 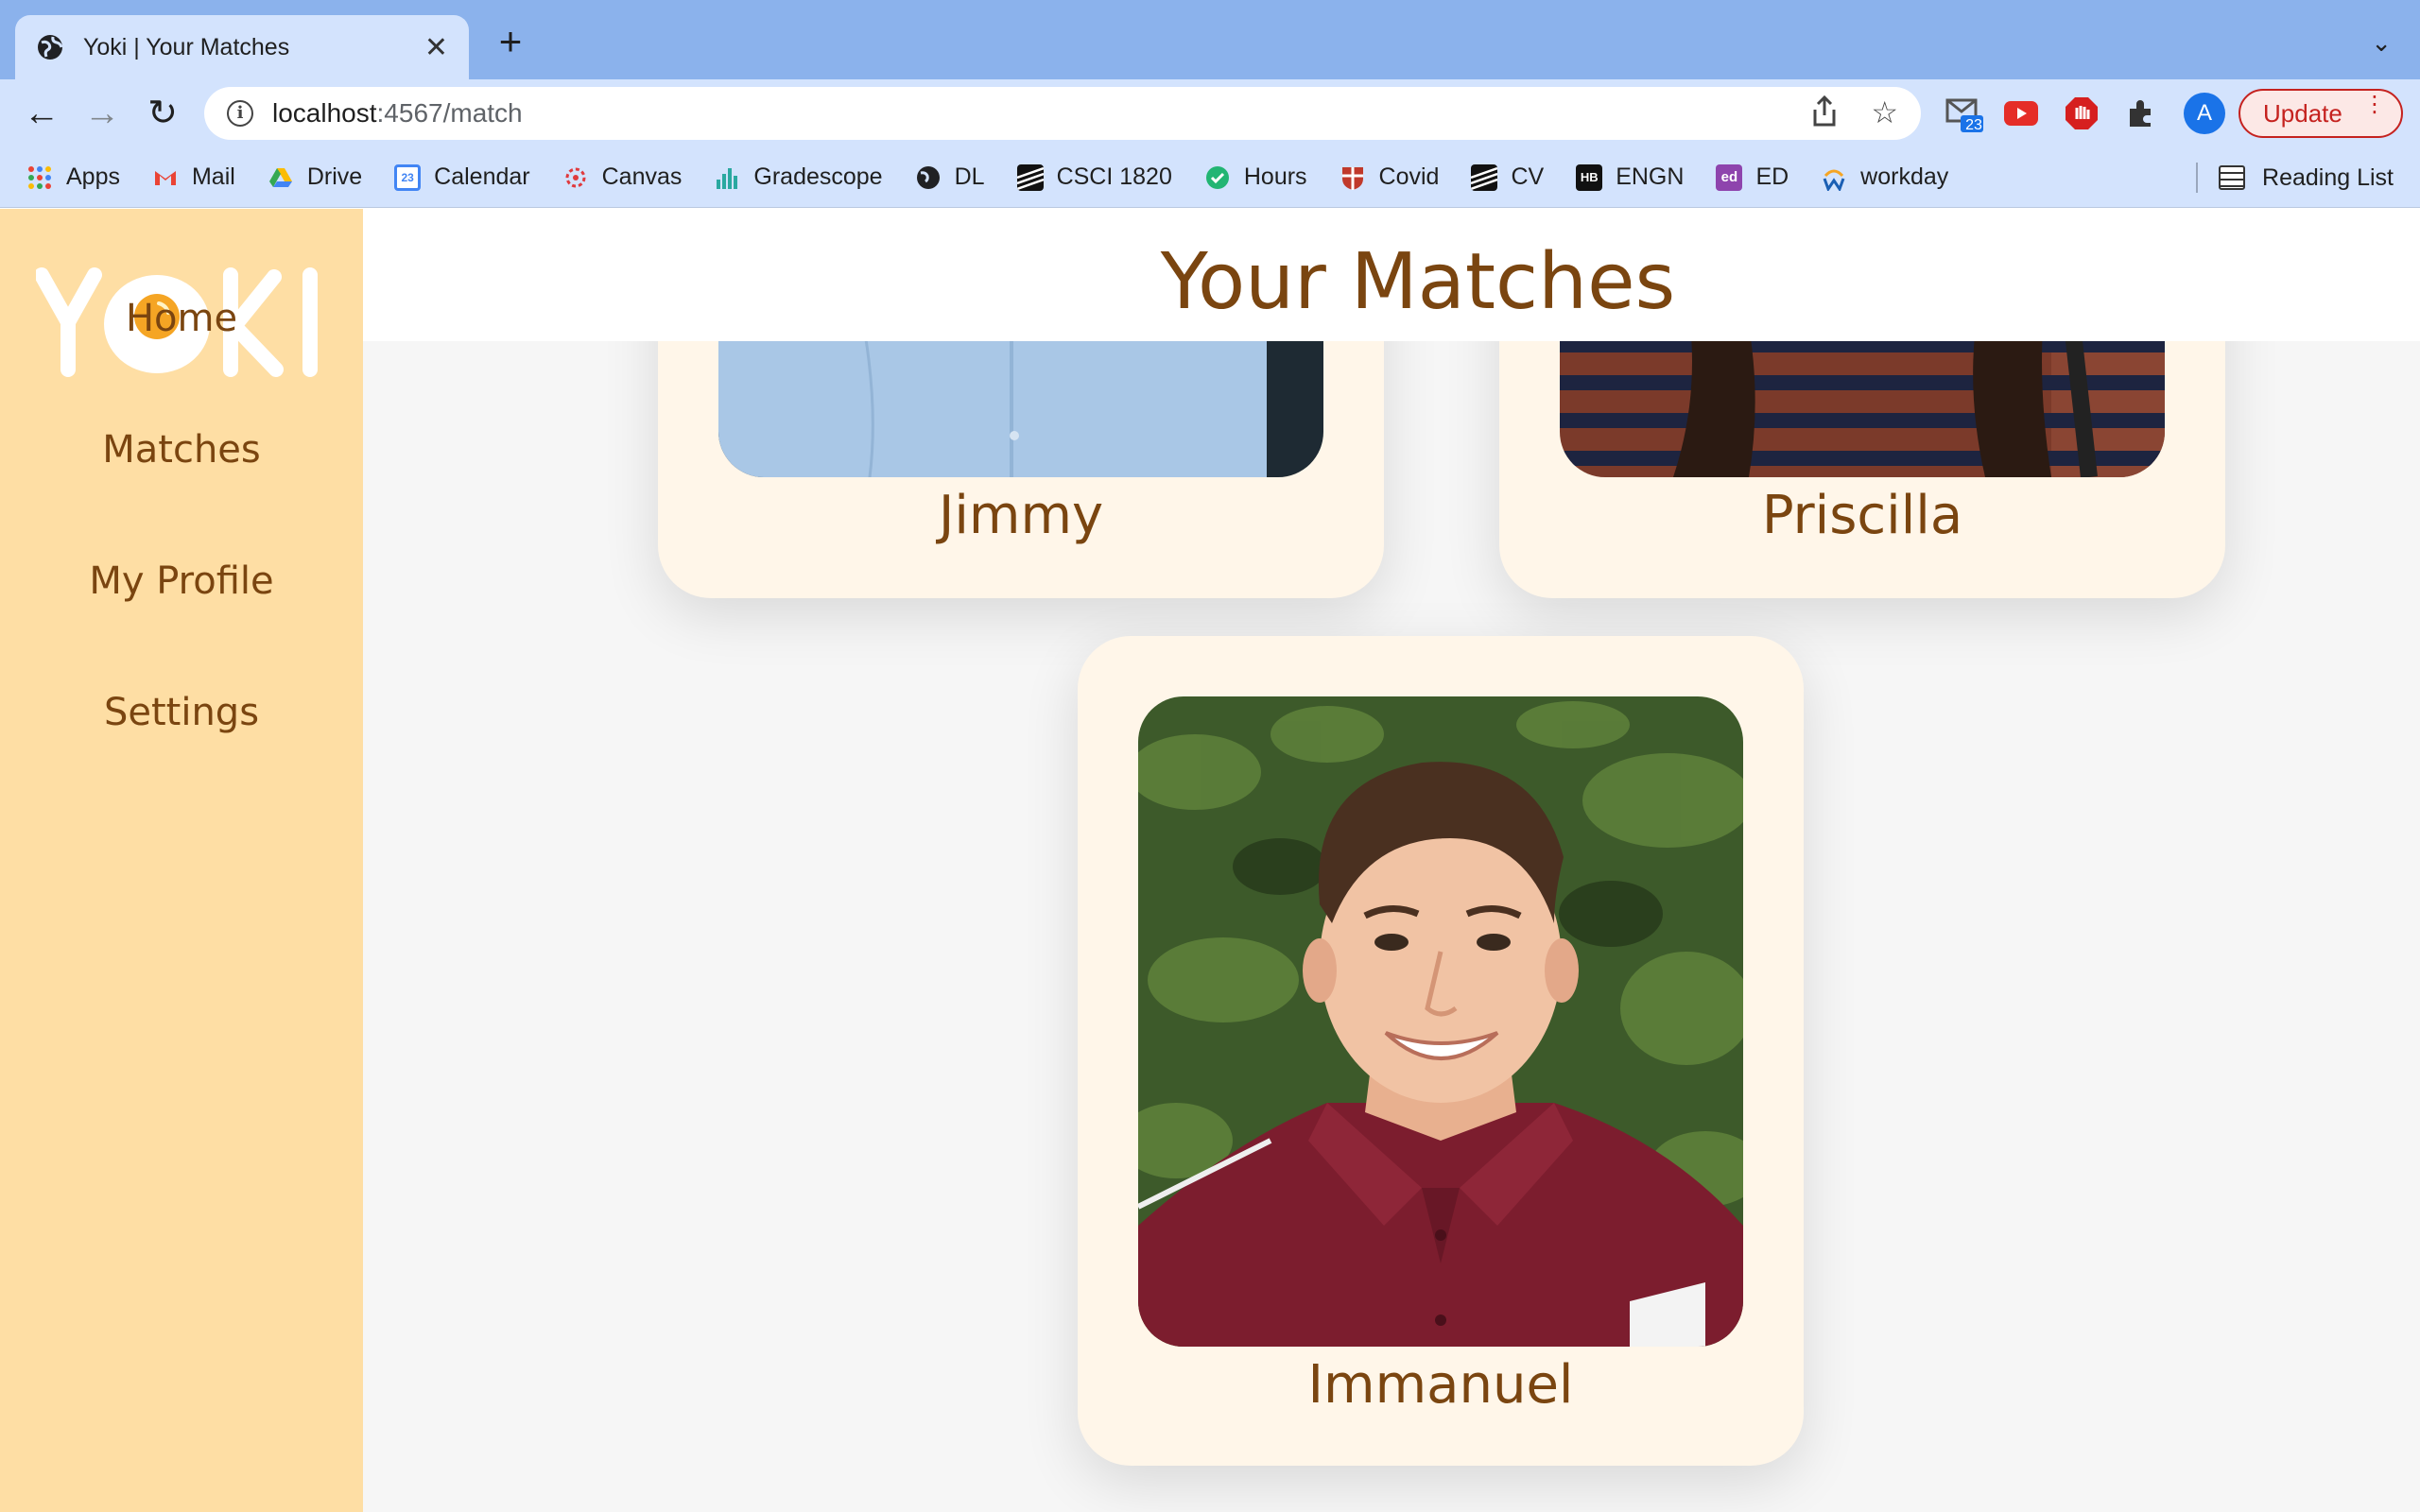 I want to click on apps-grid-icon, so click(x=39, y=177).